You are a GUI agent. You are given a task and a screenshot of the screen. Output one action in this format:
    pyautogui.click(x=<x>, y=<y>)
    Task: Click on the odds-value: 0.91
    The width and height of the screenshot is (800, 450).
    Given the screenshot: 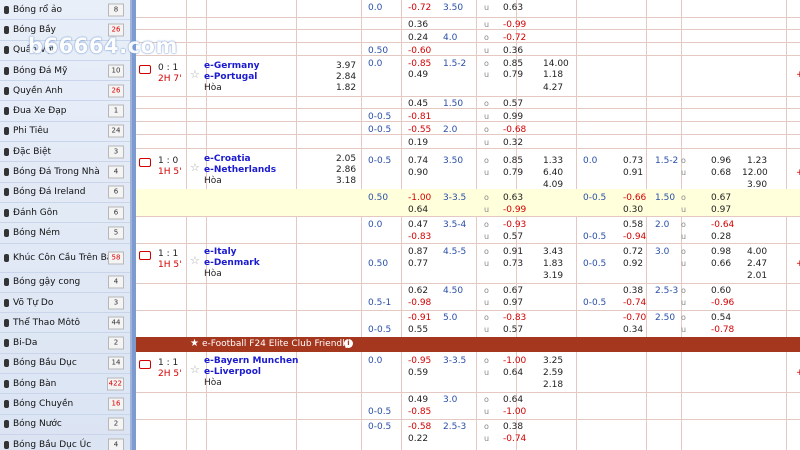 What is the action you would take?
    pyautogui.click(x=513, y=252)
    